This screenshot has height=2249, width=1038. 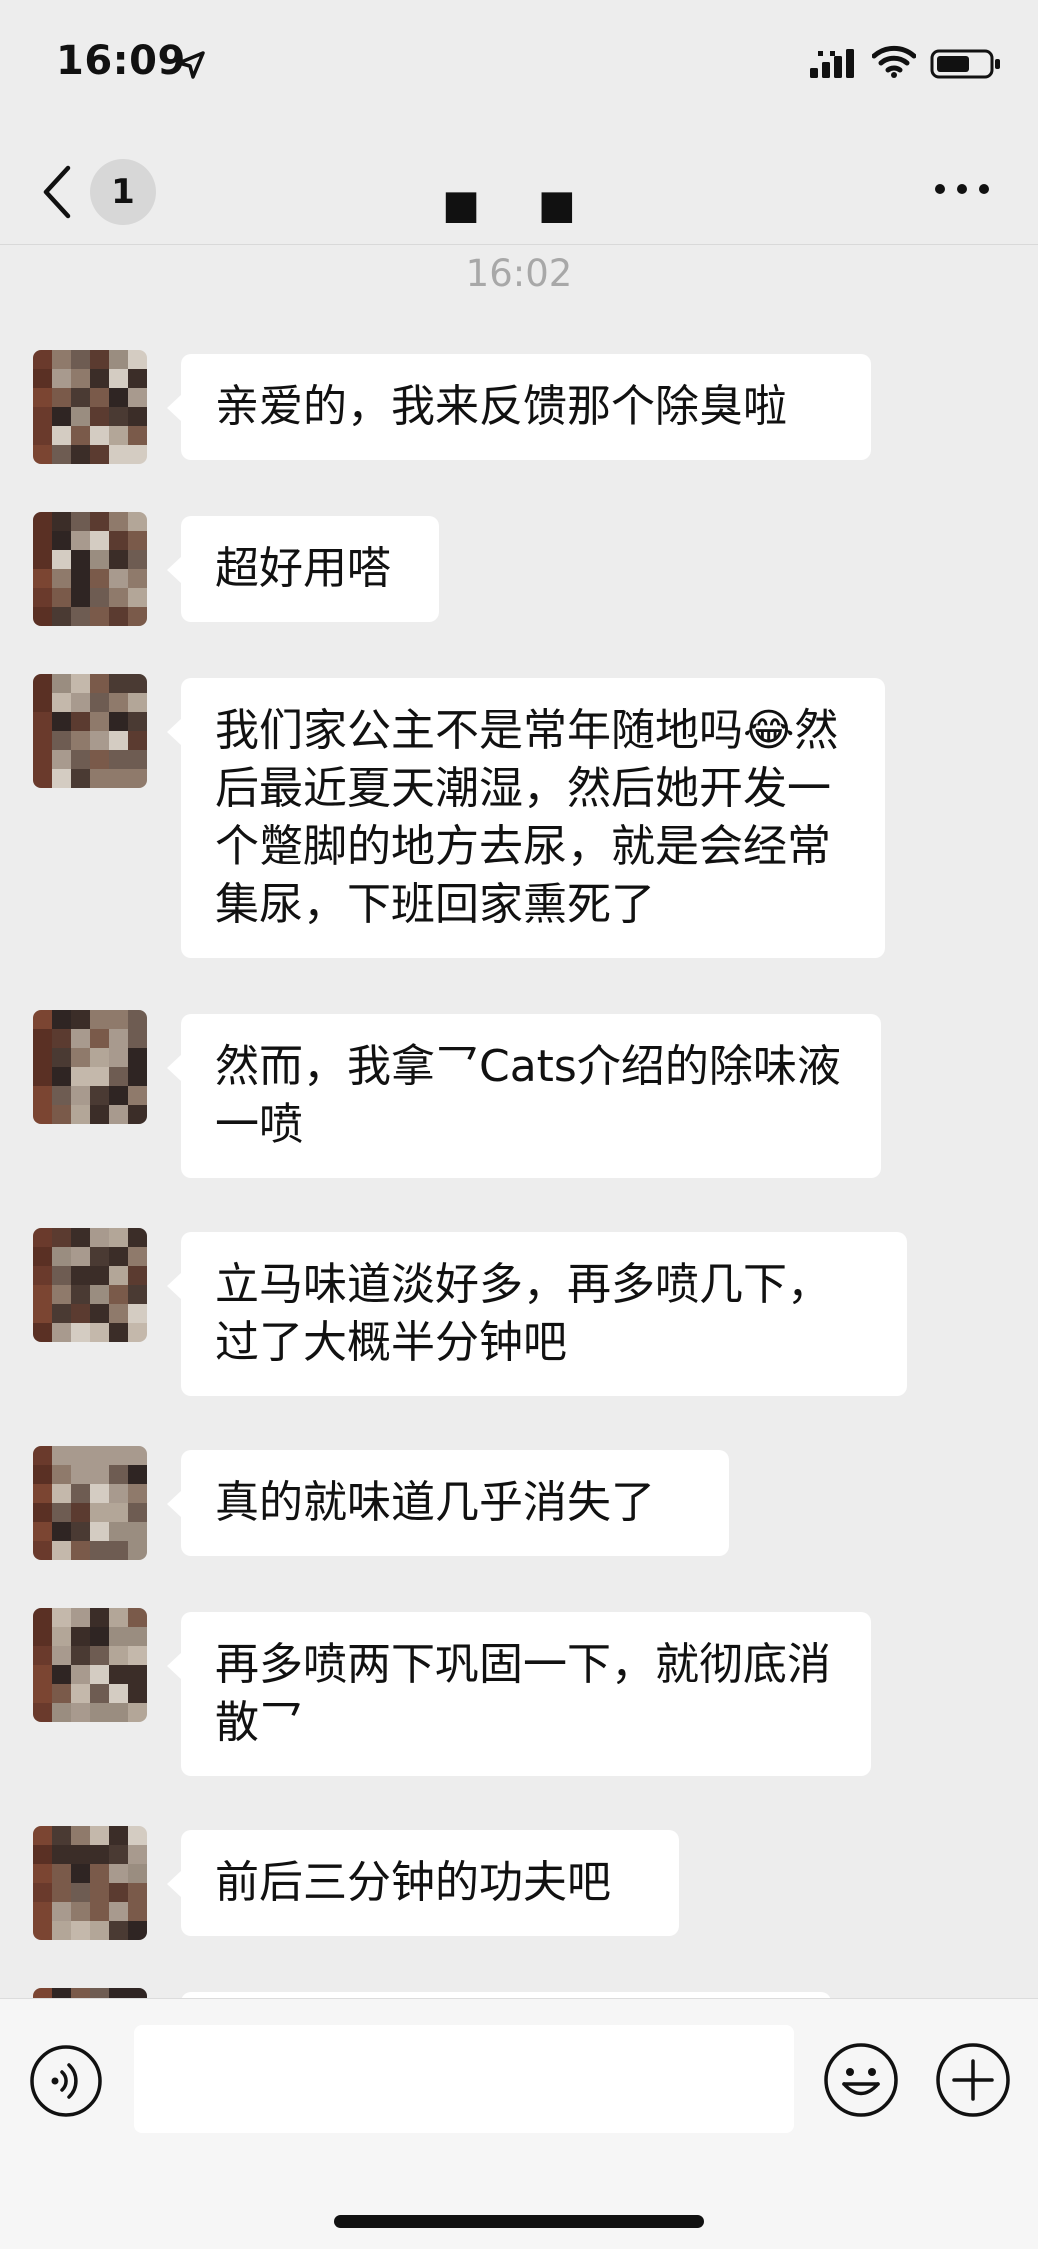 What do you see at coordinates (519, 407) in the screenshot?
I see `message-bubble: 亲爱的，我来反馈那个除臭啦` at bounding box center [519, 407].